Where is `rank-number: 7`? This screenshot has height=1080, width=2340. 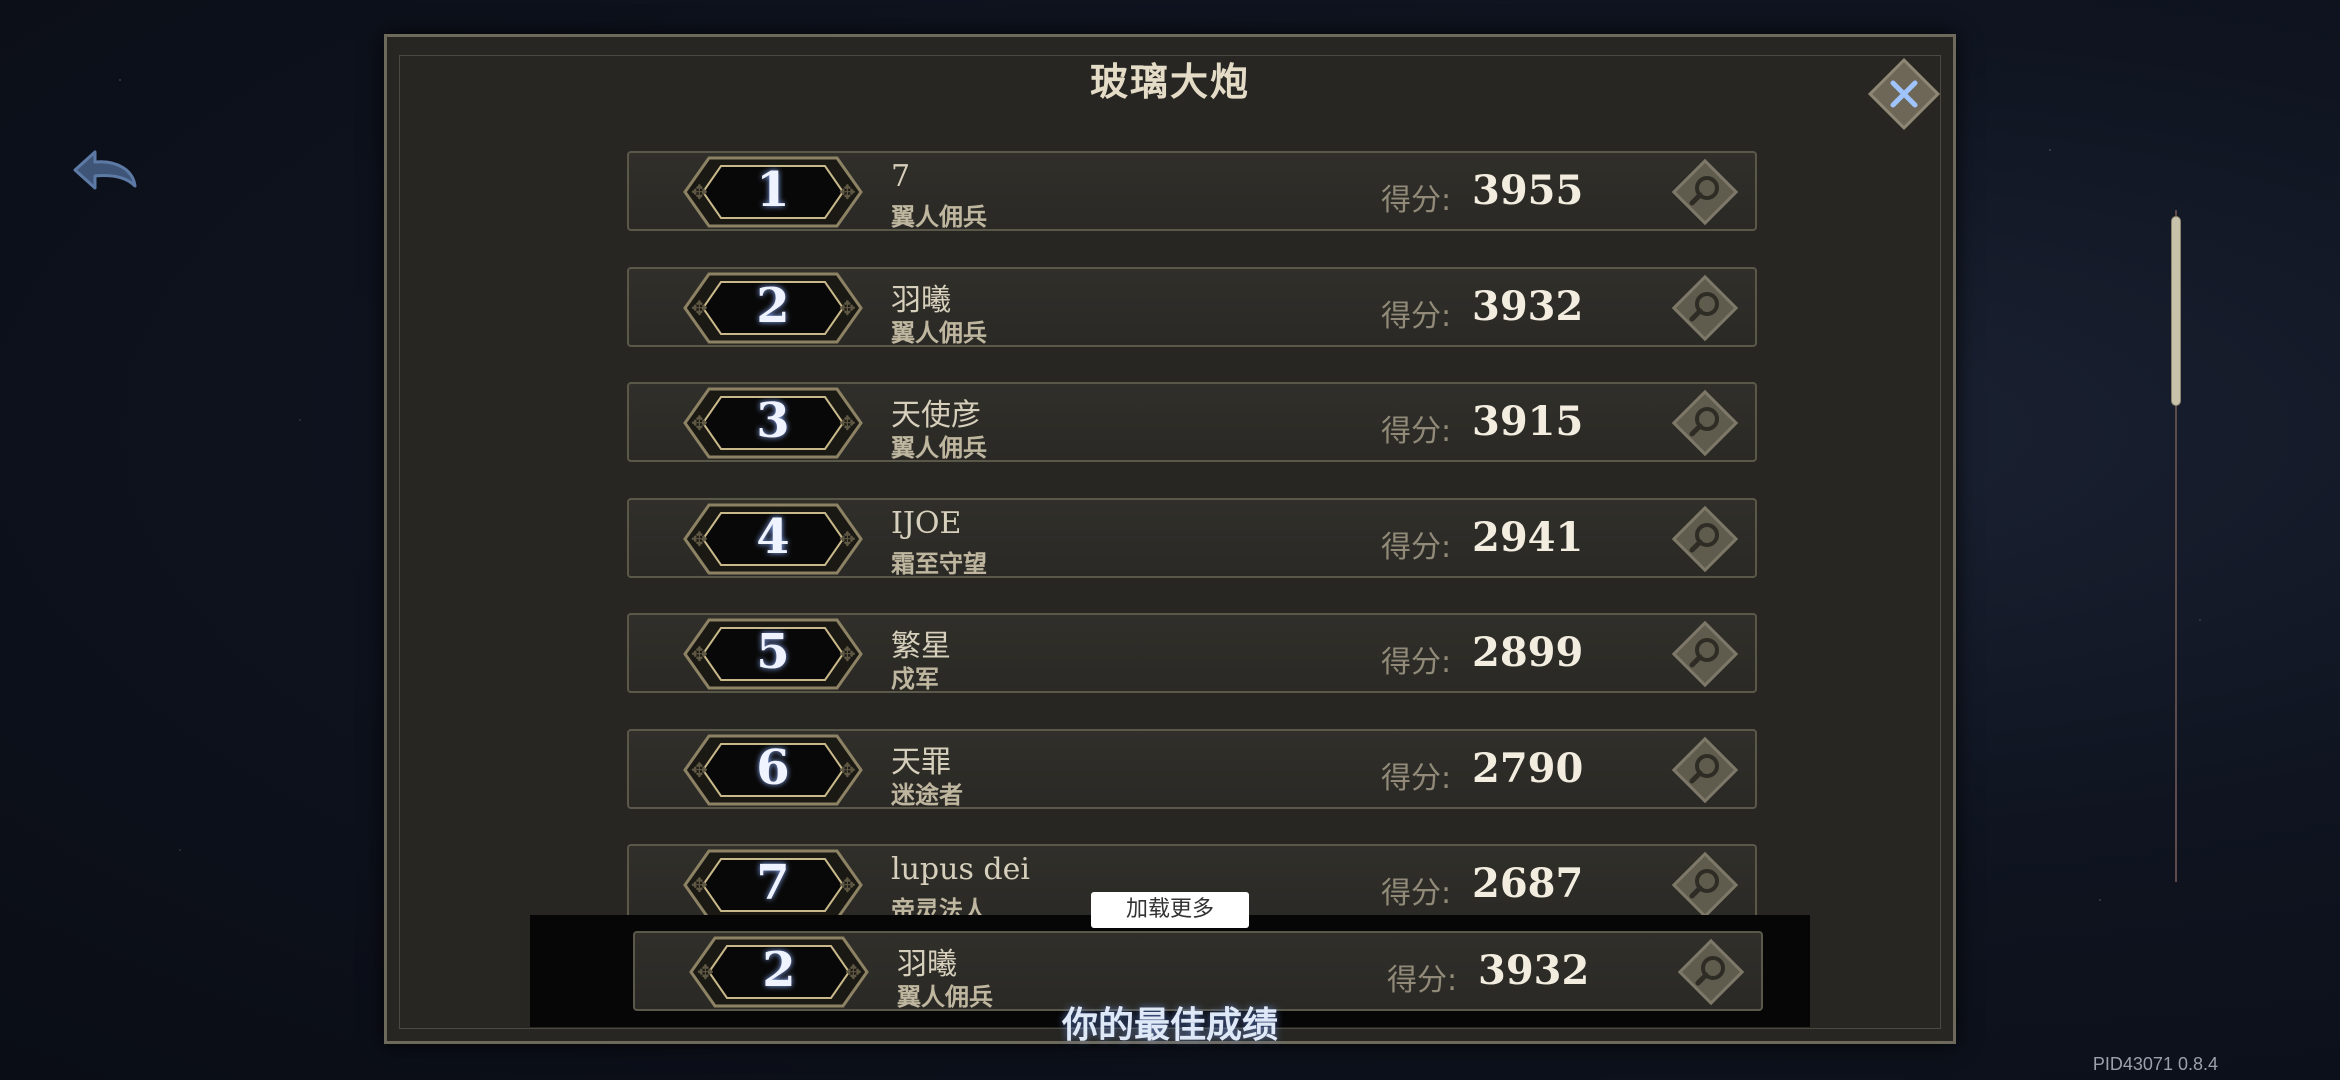 rank-number: 7 is located at coordinates (773, 883).